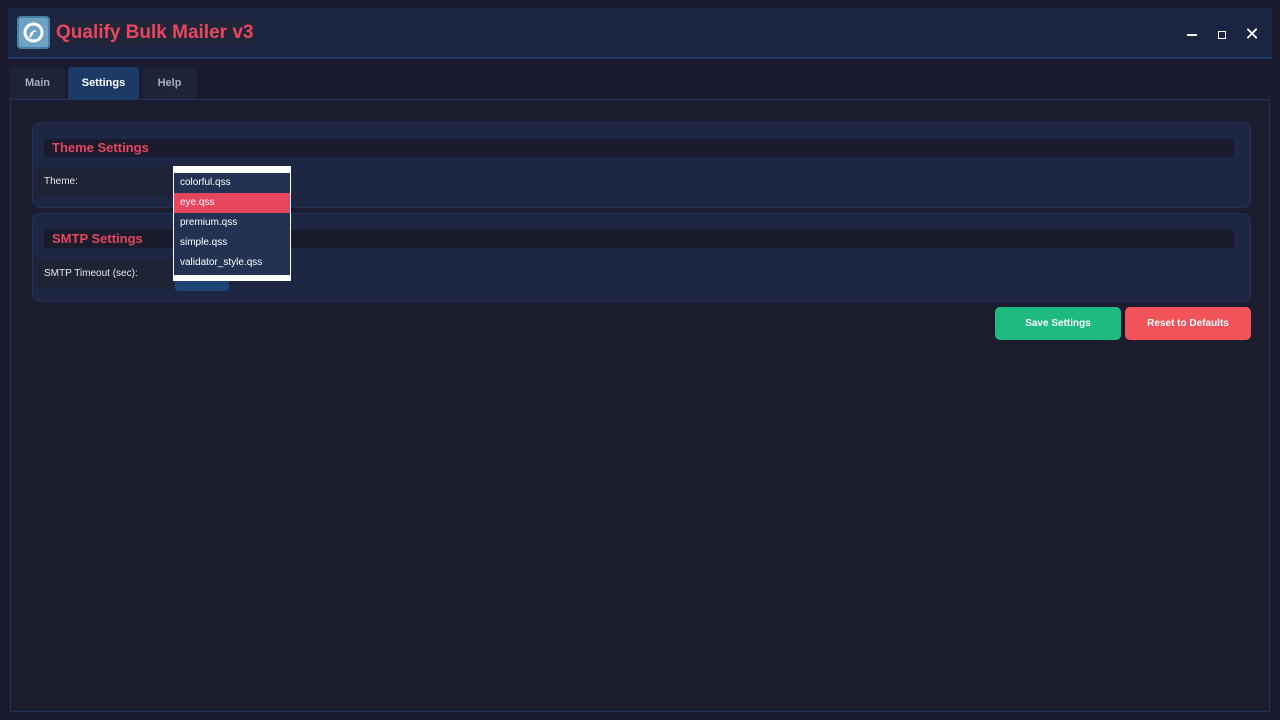 This screenshot has width=1280, height=720. Describe the element at coordinates (232, 183) in the screenshot. I see `theme-option-colorful: colorful.qss` at that location.